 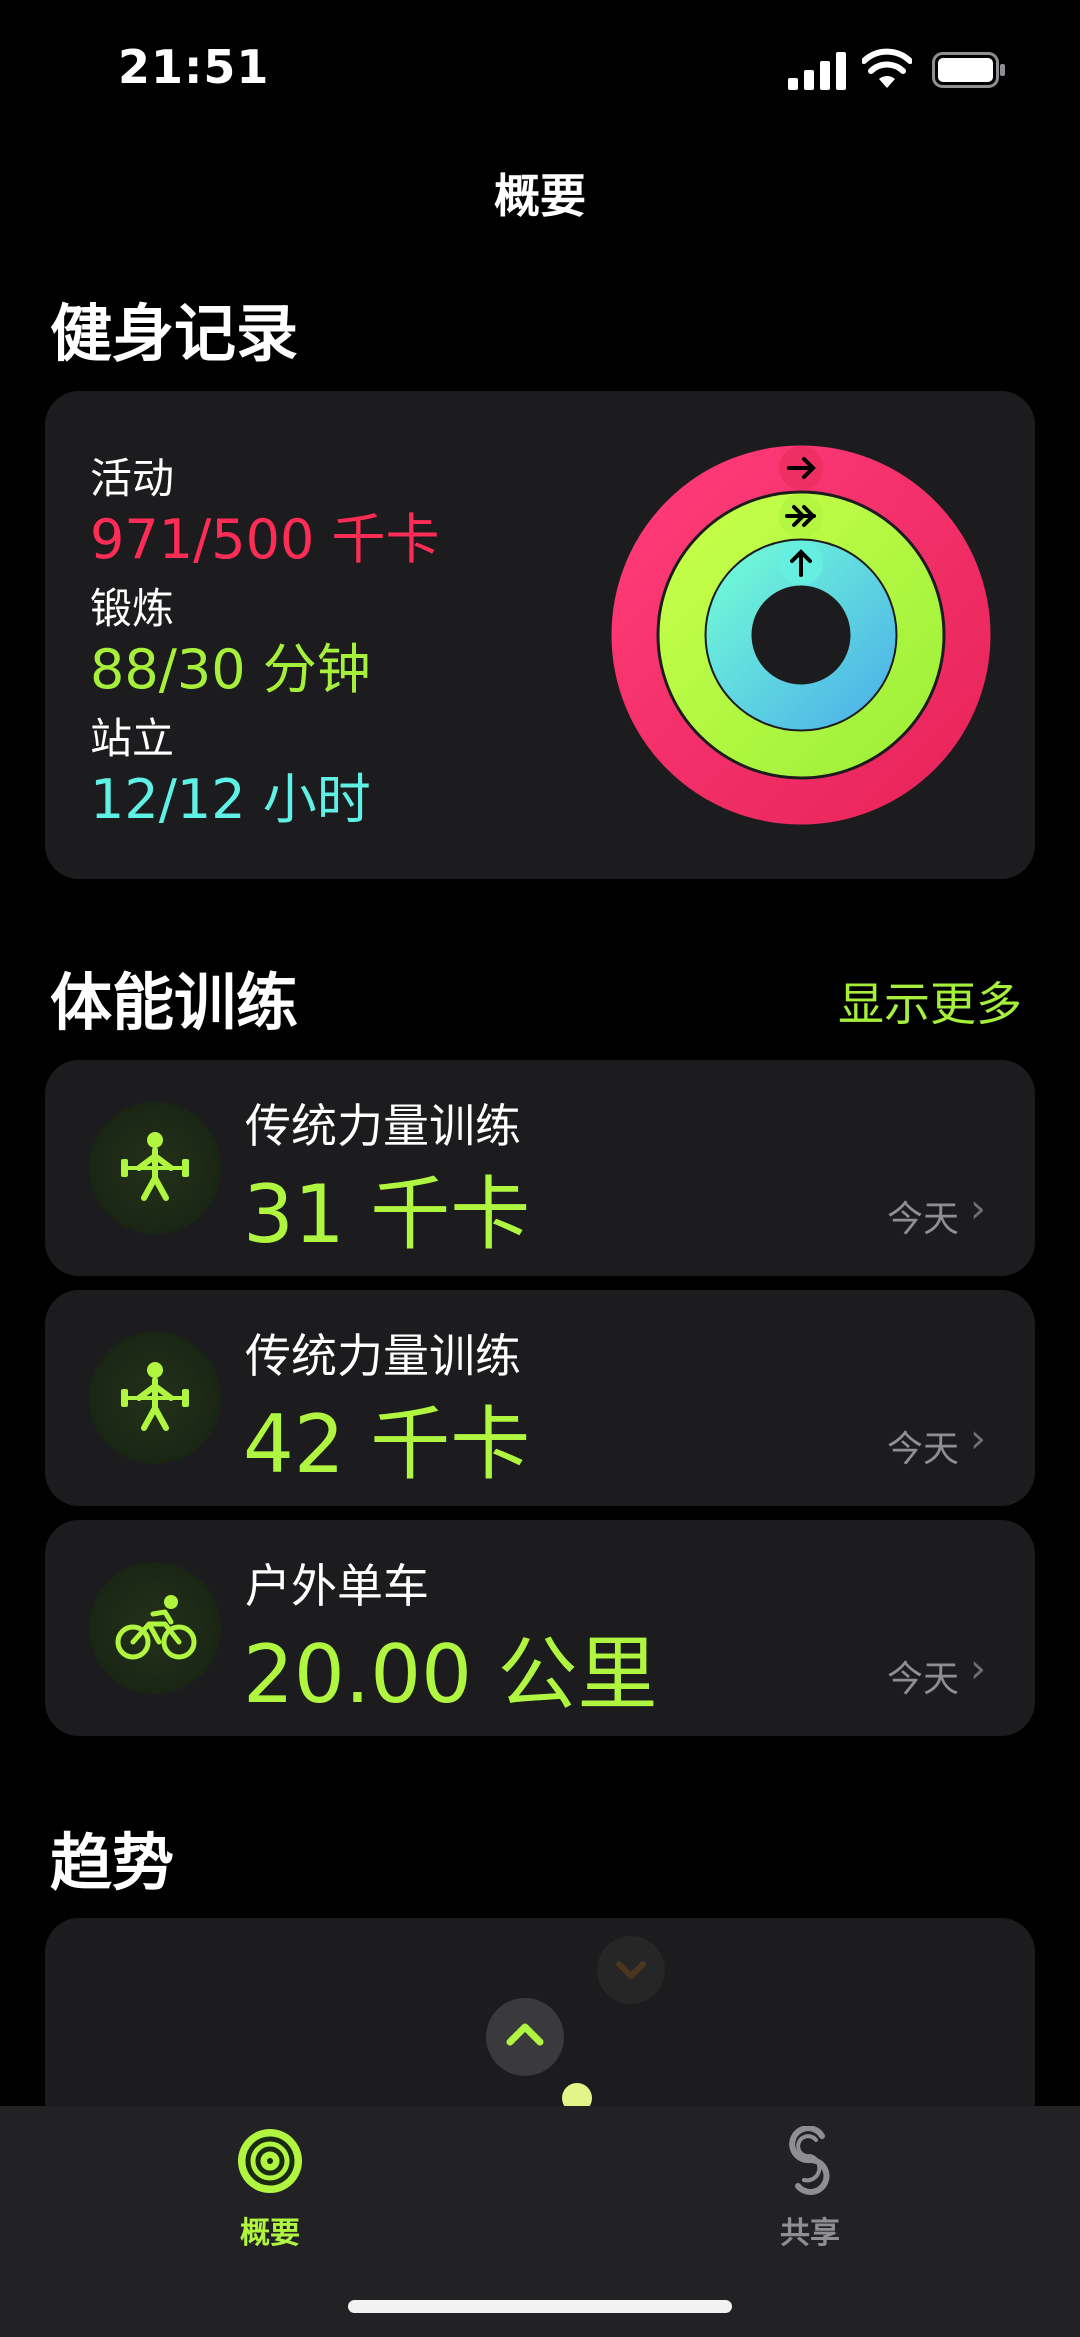 What do you see at coordinates (194, 67) in the screenshot?
I see `status-time: 21:51` at bounding box center [194, 67].